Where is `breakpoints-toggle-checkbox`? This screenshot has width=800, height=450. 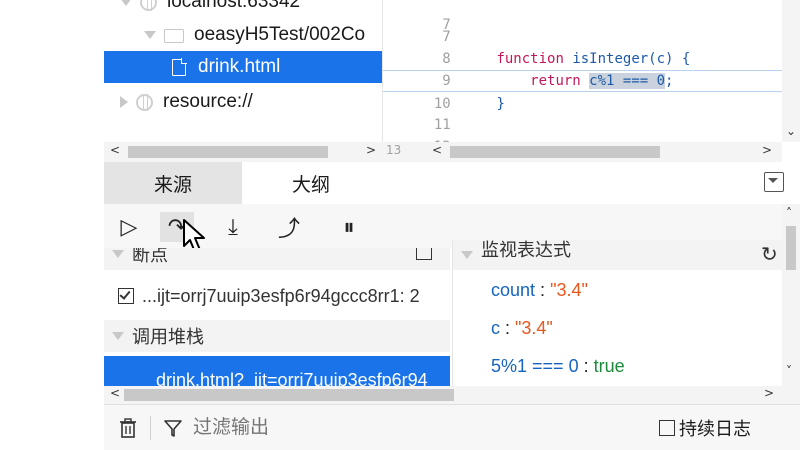
breakpoints-toggle-checkbox is located at coordinates (424, 254).